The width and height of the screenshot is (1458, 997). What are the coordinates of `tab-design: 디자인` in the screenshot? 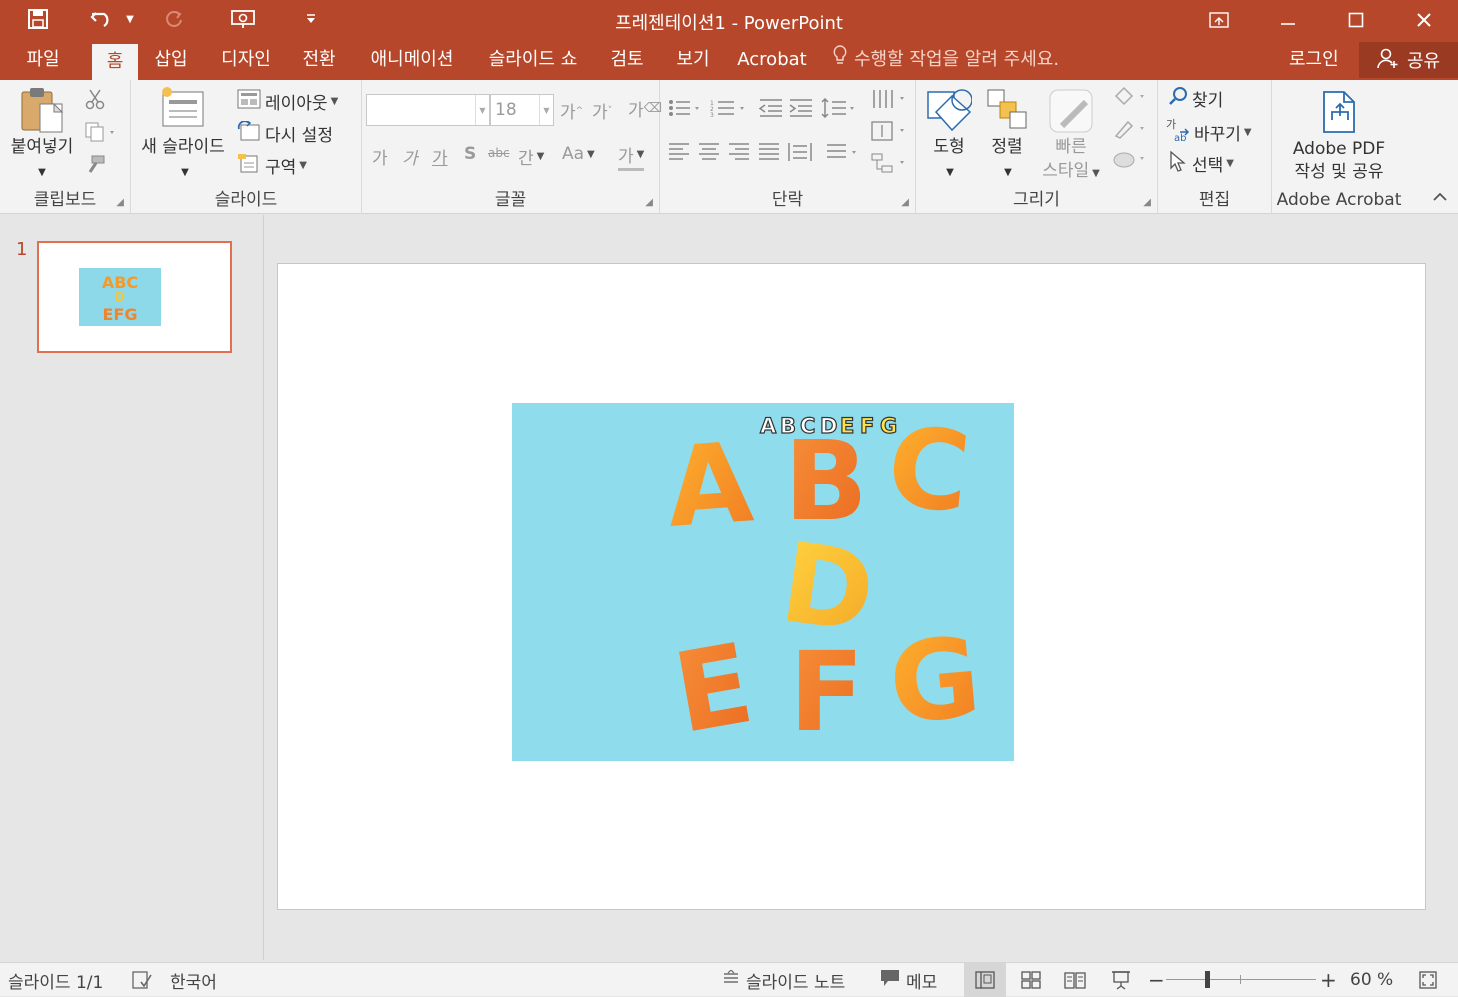 It's located at (246, 60).